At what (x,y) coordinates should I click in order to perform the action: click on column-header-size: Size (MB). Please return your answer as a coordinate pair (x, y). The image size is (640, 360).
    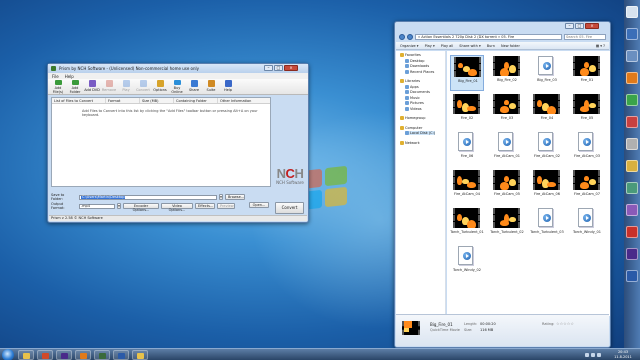
    Looking at the image, I should click on (157, 100).